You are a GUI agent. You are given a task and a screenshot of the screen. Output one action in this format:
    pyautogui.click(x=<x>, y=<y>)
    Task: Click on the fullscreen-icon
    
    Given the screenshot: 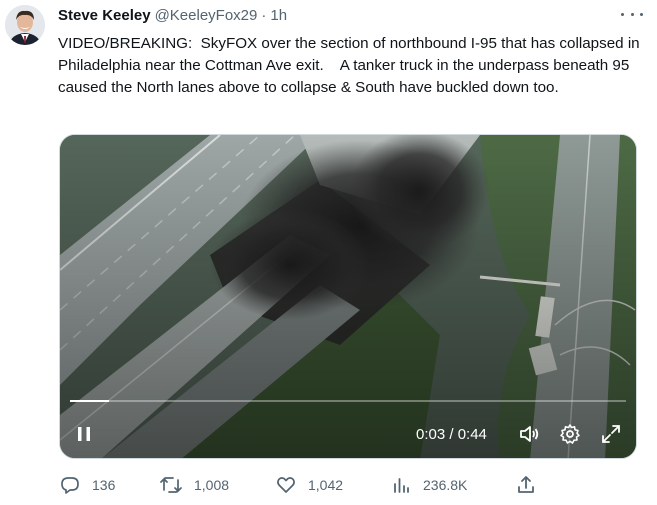 What is the action you would take?
    pyautogui.click(x=611, y=434)
    